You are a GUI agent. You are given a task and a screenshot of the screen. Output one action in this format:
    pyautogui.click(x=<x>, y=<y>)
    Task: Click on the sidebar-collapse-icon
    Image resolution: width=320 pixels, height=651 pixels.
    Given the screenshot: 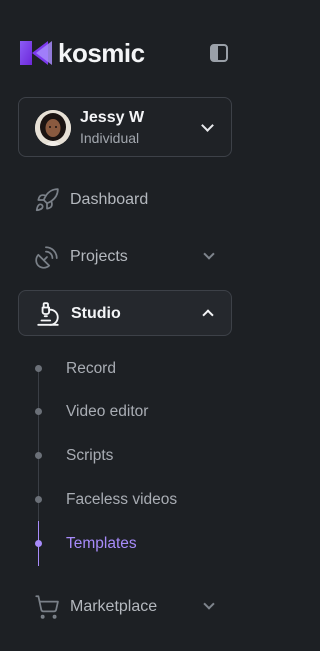 What is the action you would take?
    pyautogui.click(x=219, y=53)
    